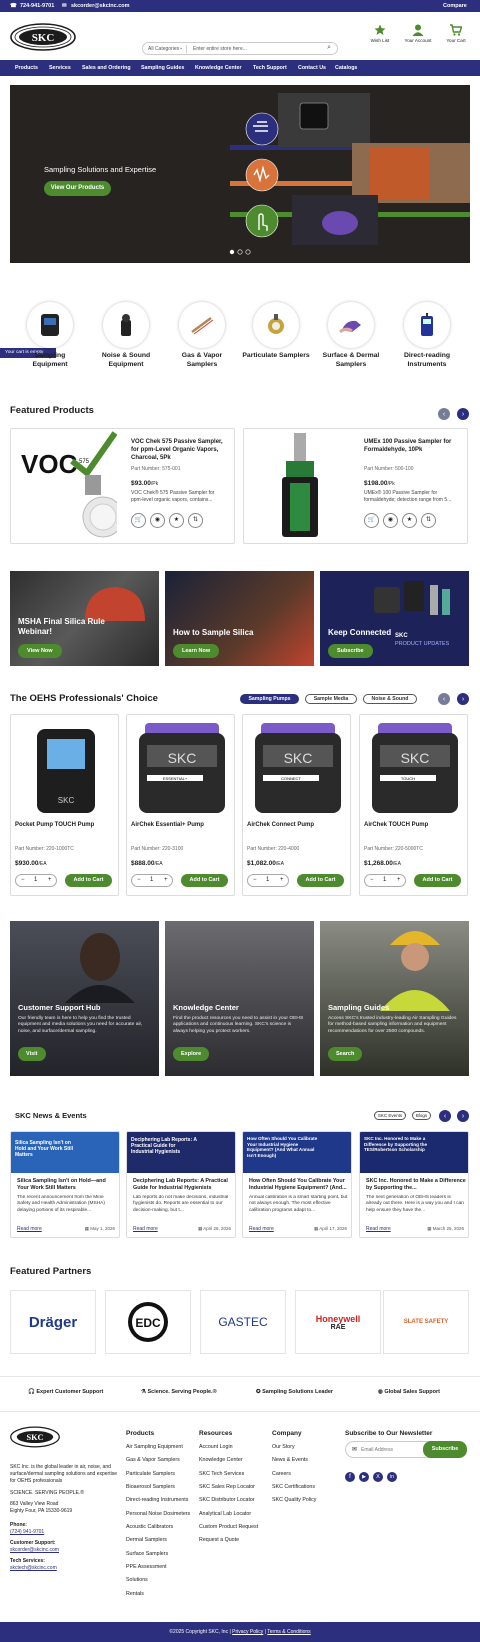 The width and height of the screenshot is (480, 1642). Describe the element at coordinates (146, 1540) in the screenshot. I see `footer-link: Dermal Samplers` at that location.